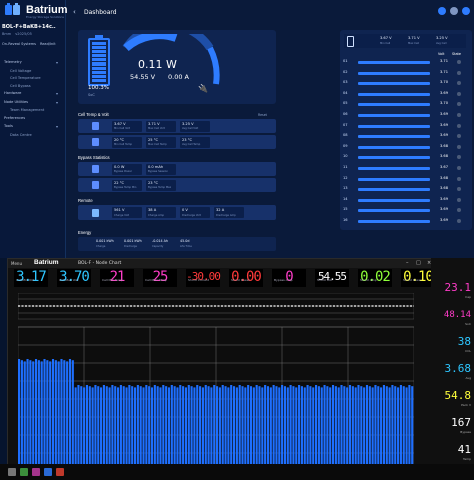  Describe the element at coordinates (406, 127) in the screenshot. I see `cell-row: 07 3.69` at that location.